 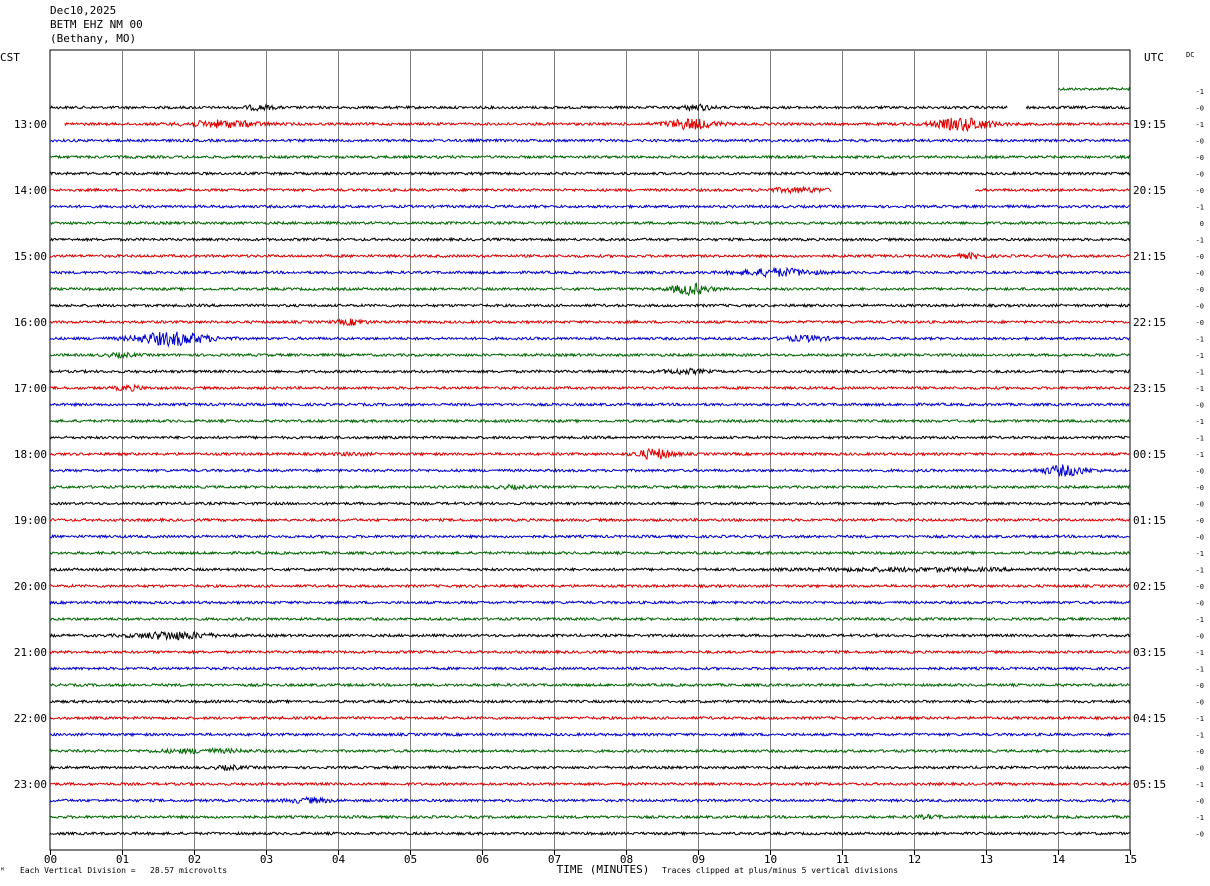 I want to click on x-tick-label: 14, so click(x=1059, y=859).